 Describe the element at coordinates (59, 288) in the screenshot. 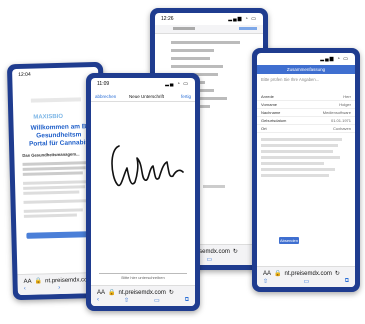

I see `forward-icon: ›` at that location.